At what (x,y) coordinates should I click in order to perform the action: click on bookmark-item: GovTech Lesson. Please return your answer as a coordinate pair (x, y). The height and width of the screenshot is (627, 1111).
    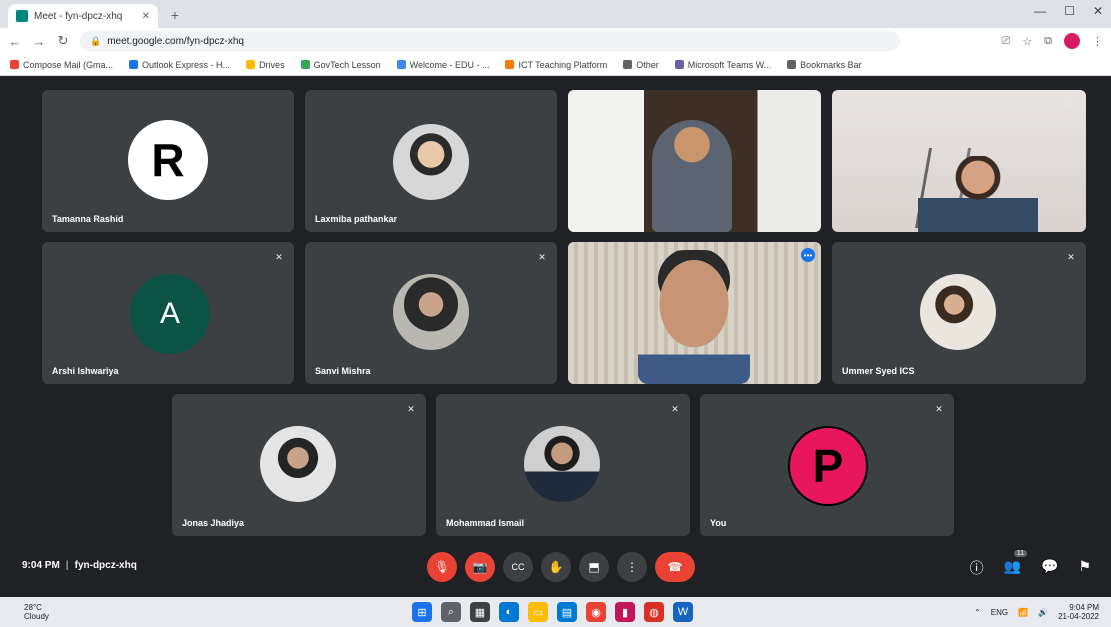
    Looking at the image, I should click on (340, 64).